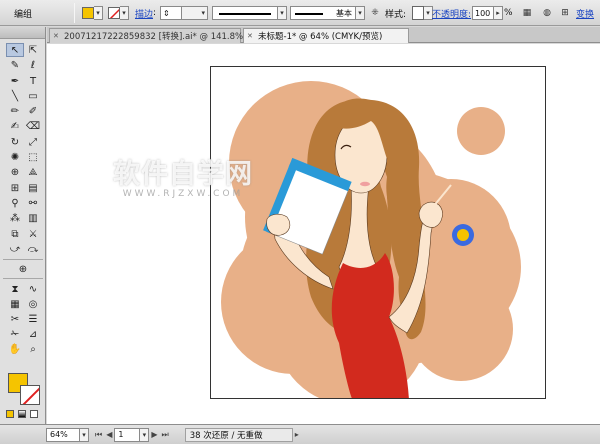 The height and width of the screenshot is (444, 600). I want to click on curve-edit-tool: ⤼, so click(33, 249).